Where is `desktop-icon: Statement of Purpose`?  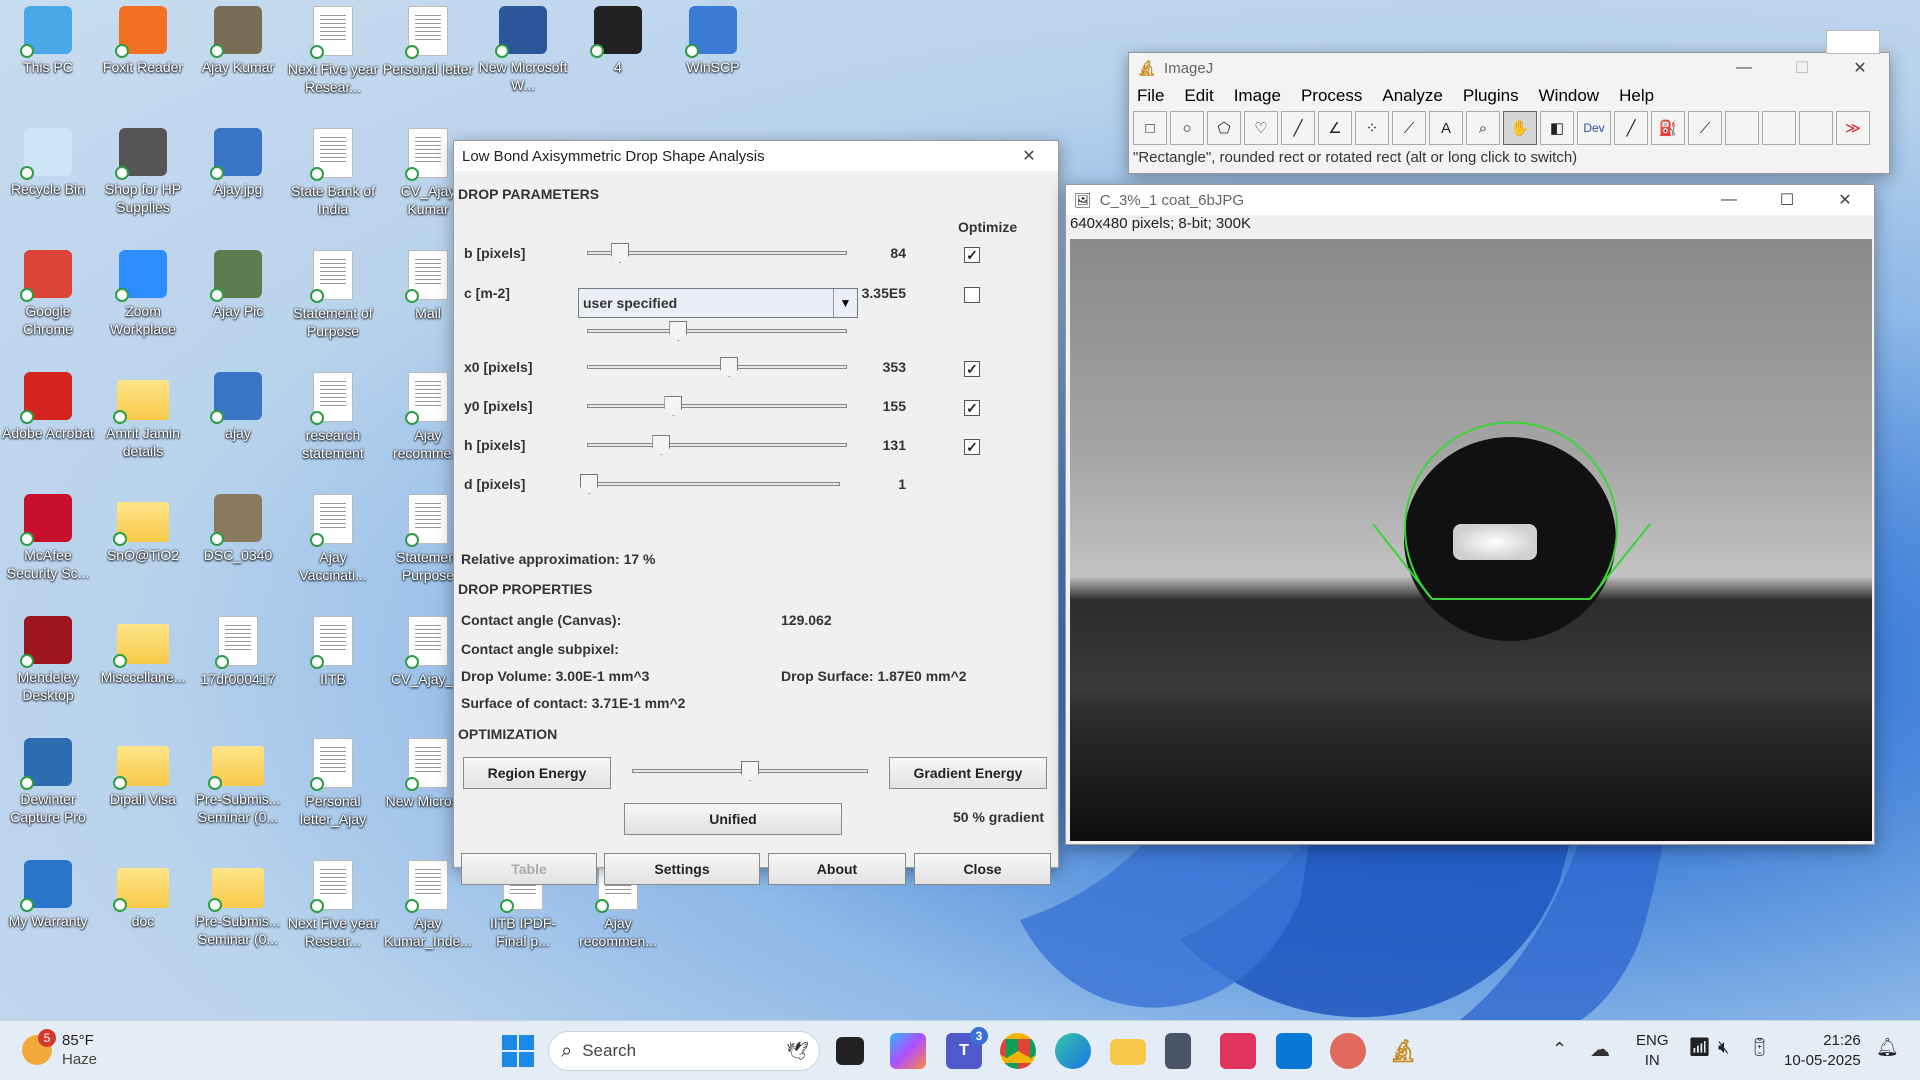 desktop-icon: Statement of Purpose is located at coordinates (333, 295).